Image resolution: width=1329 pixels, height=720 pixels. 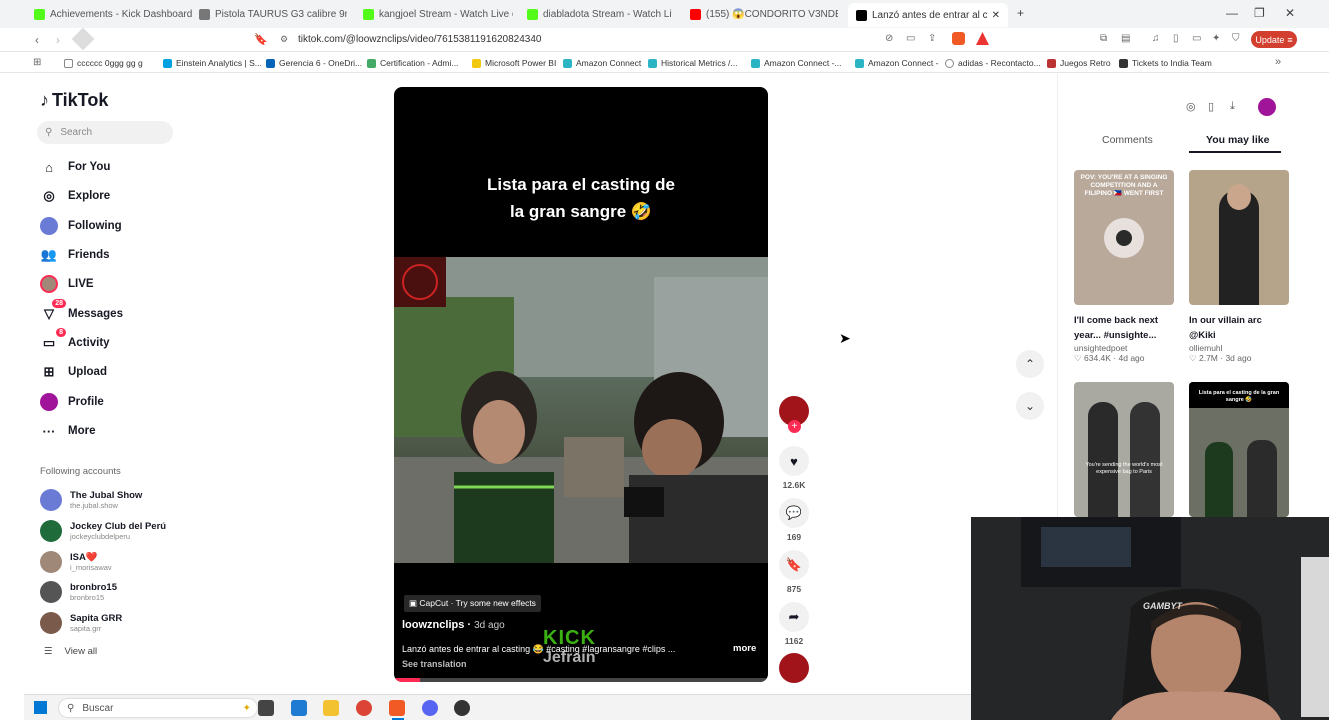 What do you see at coordinates (76, 562) in the screenshot?
I see `following-account: ISA❤️ i_morisawav` at bounding box center [76, 562].